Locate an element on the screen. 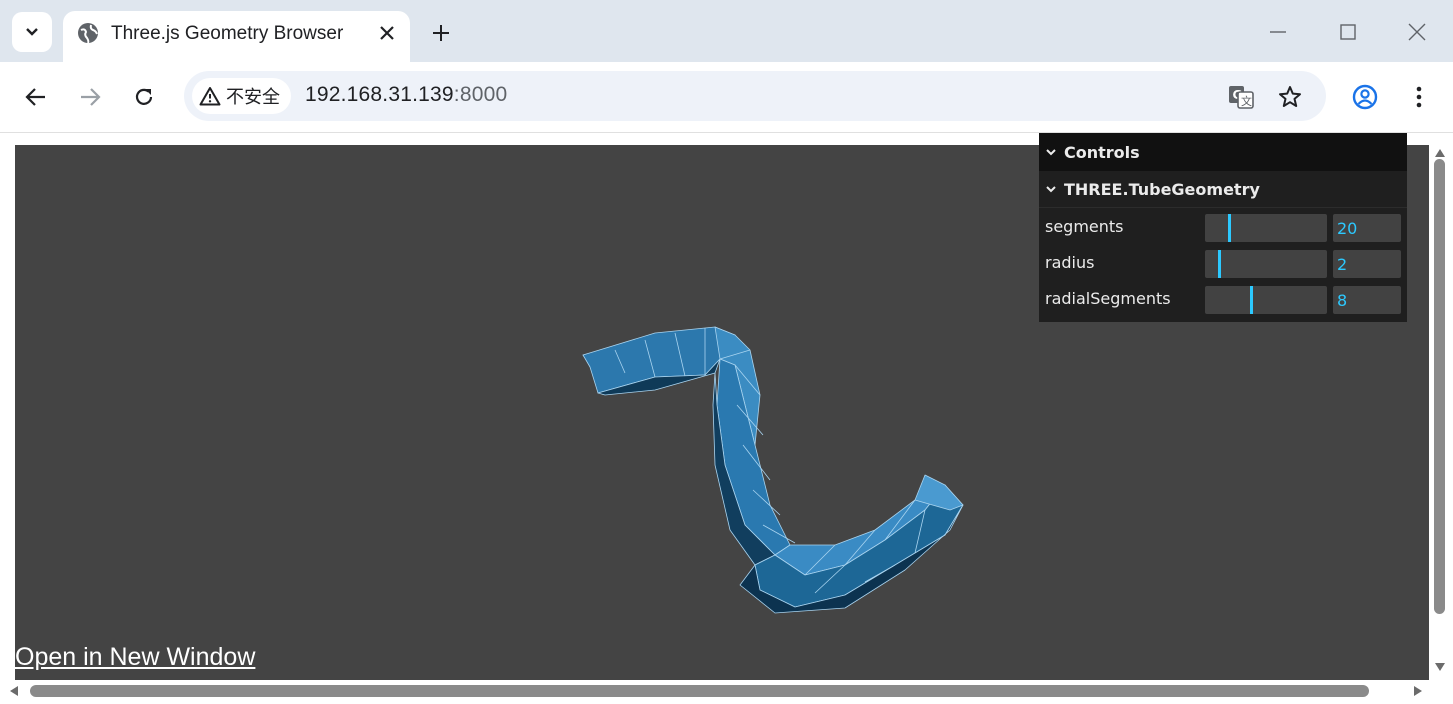 Image resolution: width=1453 pixels, height=704 pixels. minimize-icon is located at coordinates (1278, 32).